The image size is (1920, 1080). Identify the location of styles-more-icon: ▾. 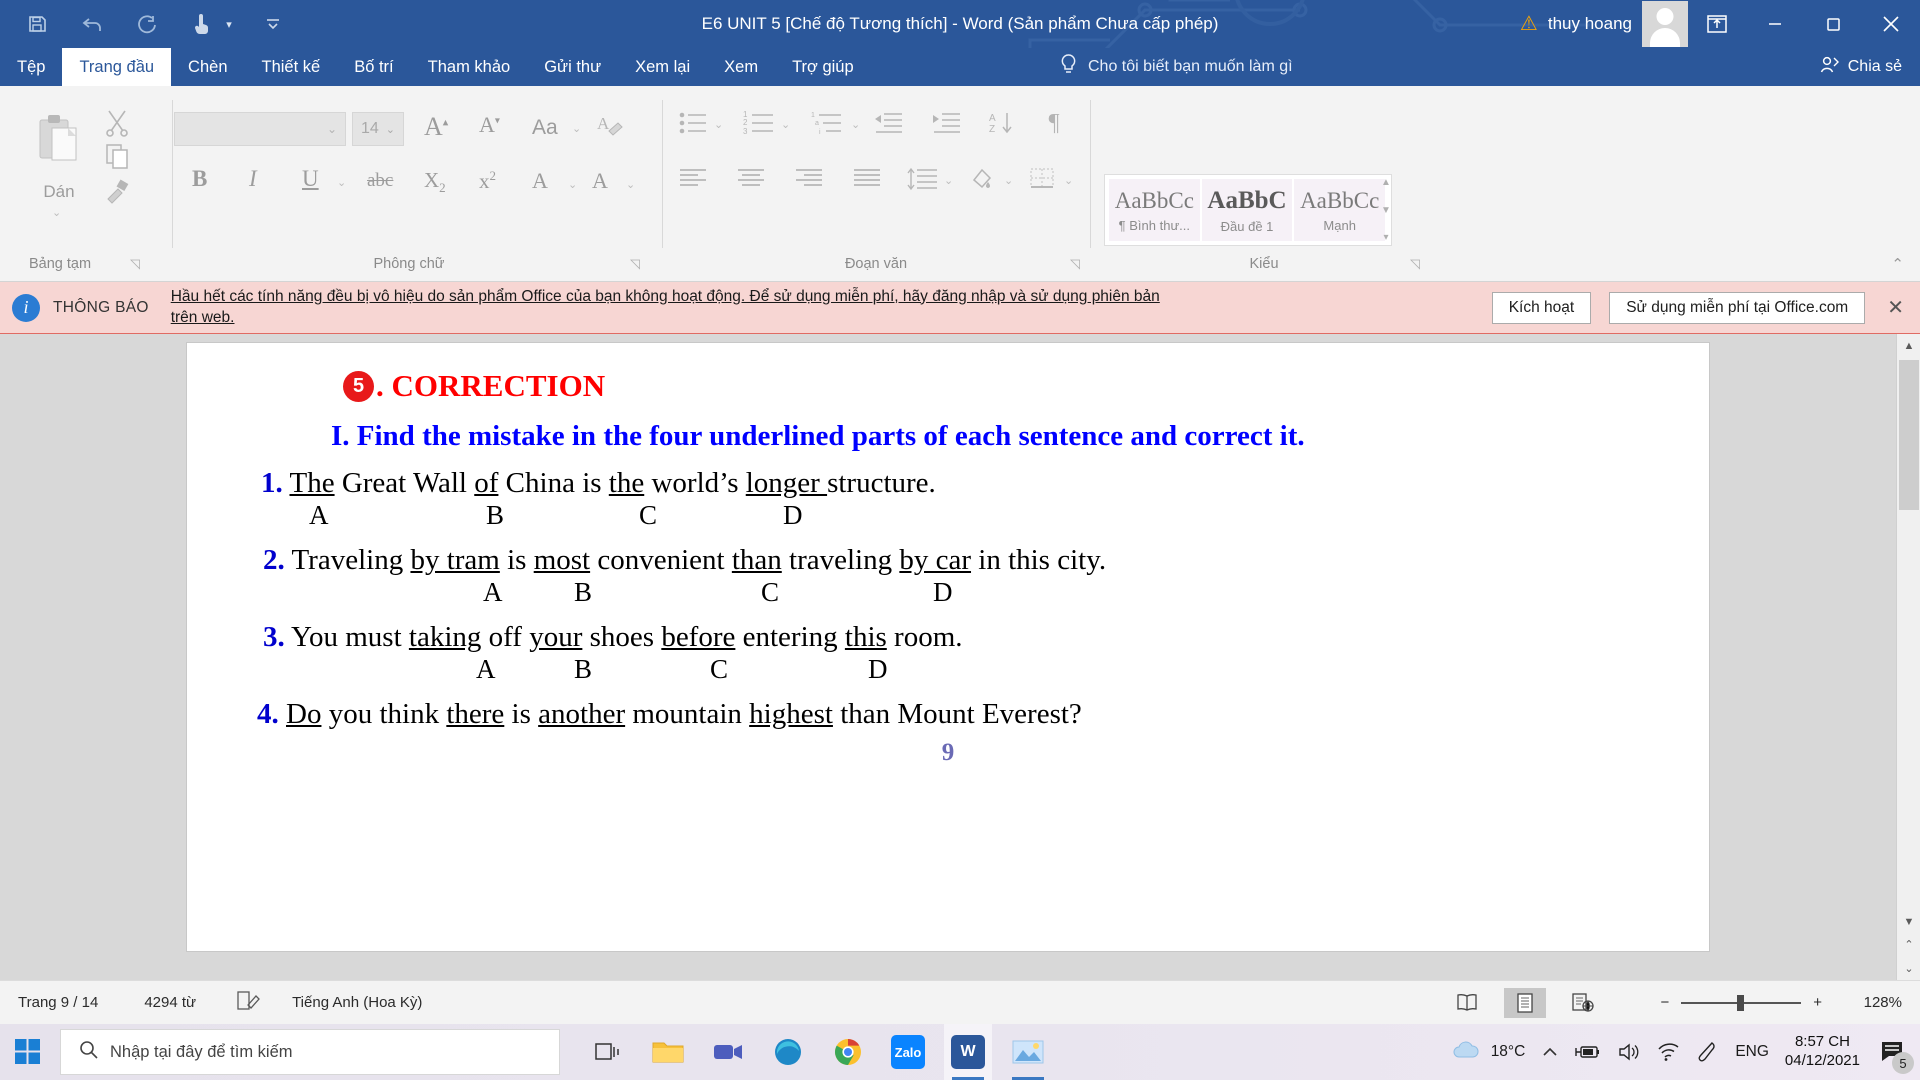
(1385, 237).